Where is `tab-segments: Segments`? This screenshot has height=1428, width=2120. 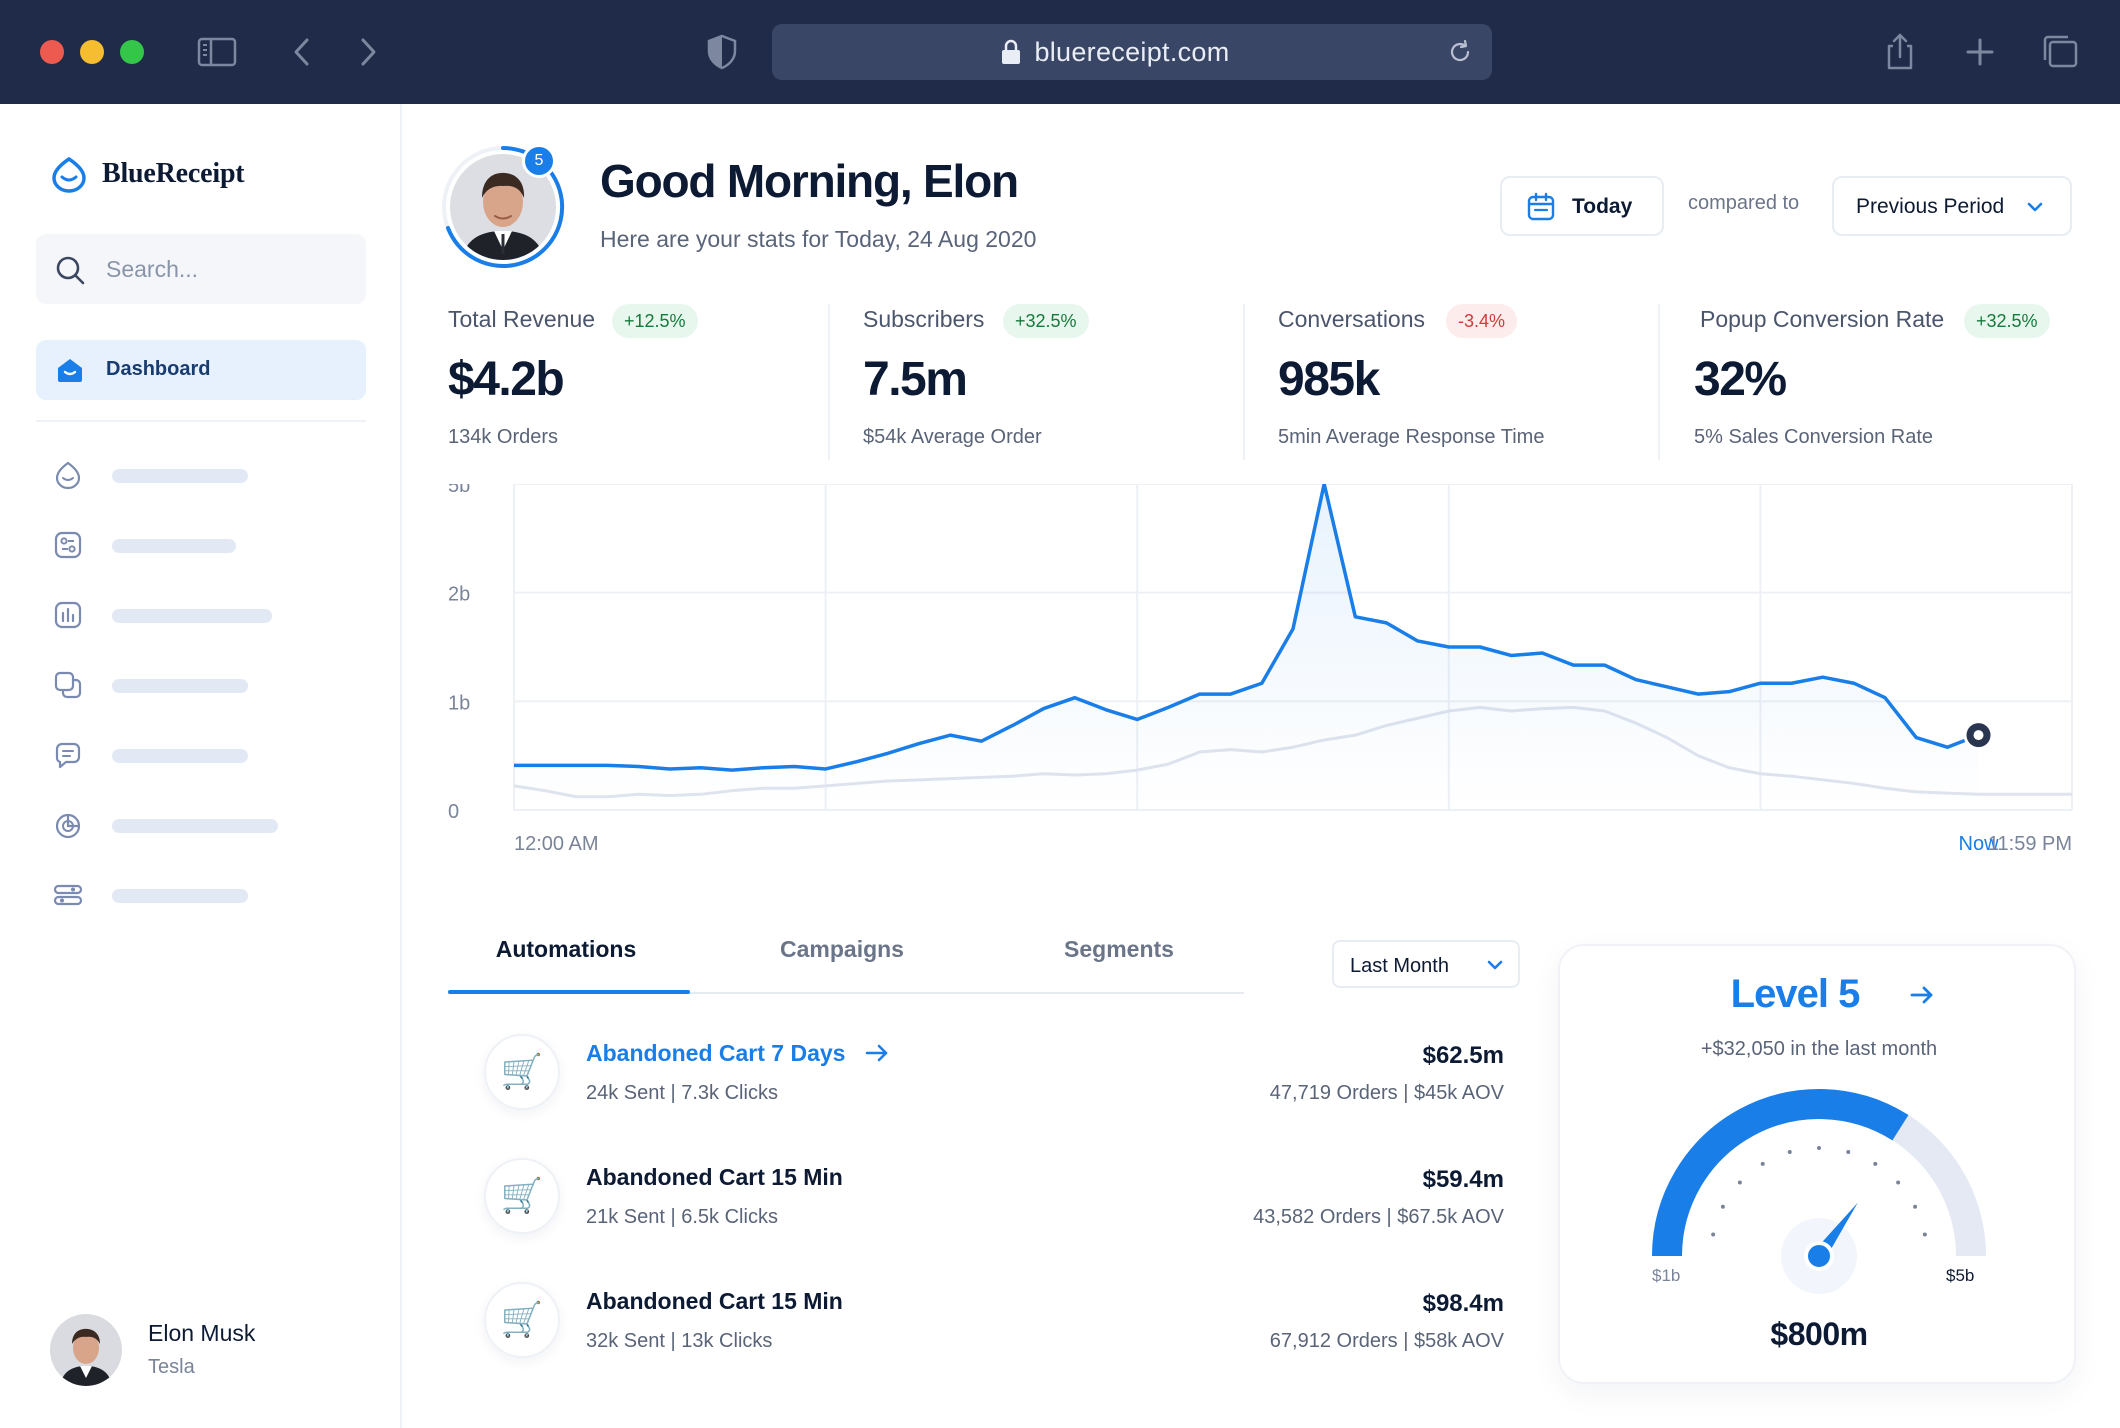
tab-segments: Segments is located at coordinates (1119, 965).